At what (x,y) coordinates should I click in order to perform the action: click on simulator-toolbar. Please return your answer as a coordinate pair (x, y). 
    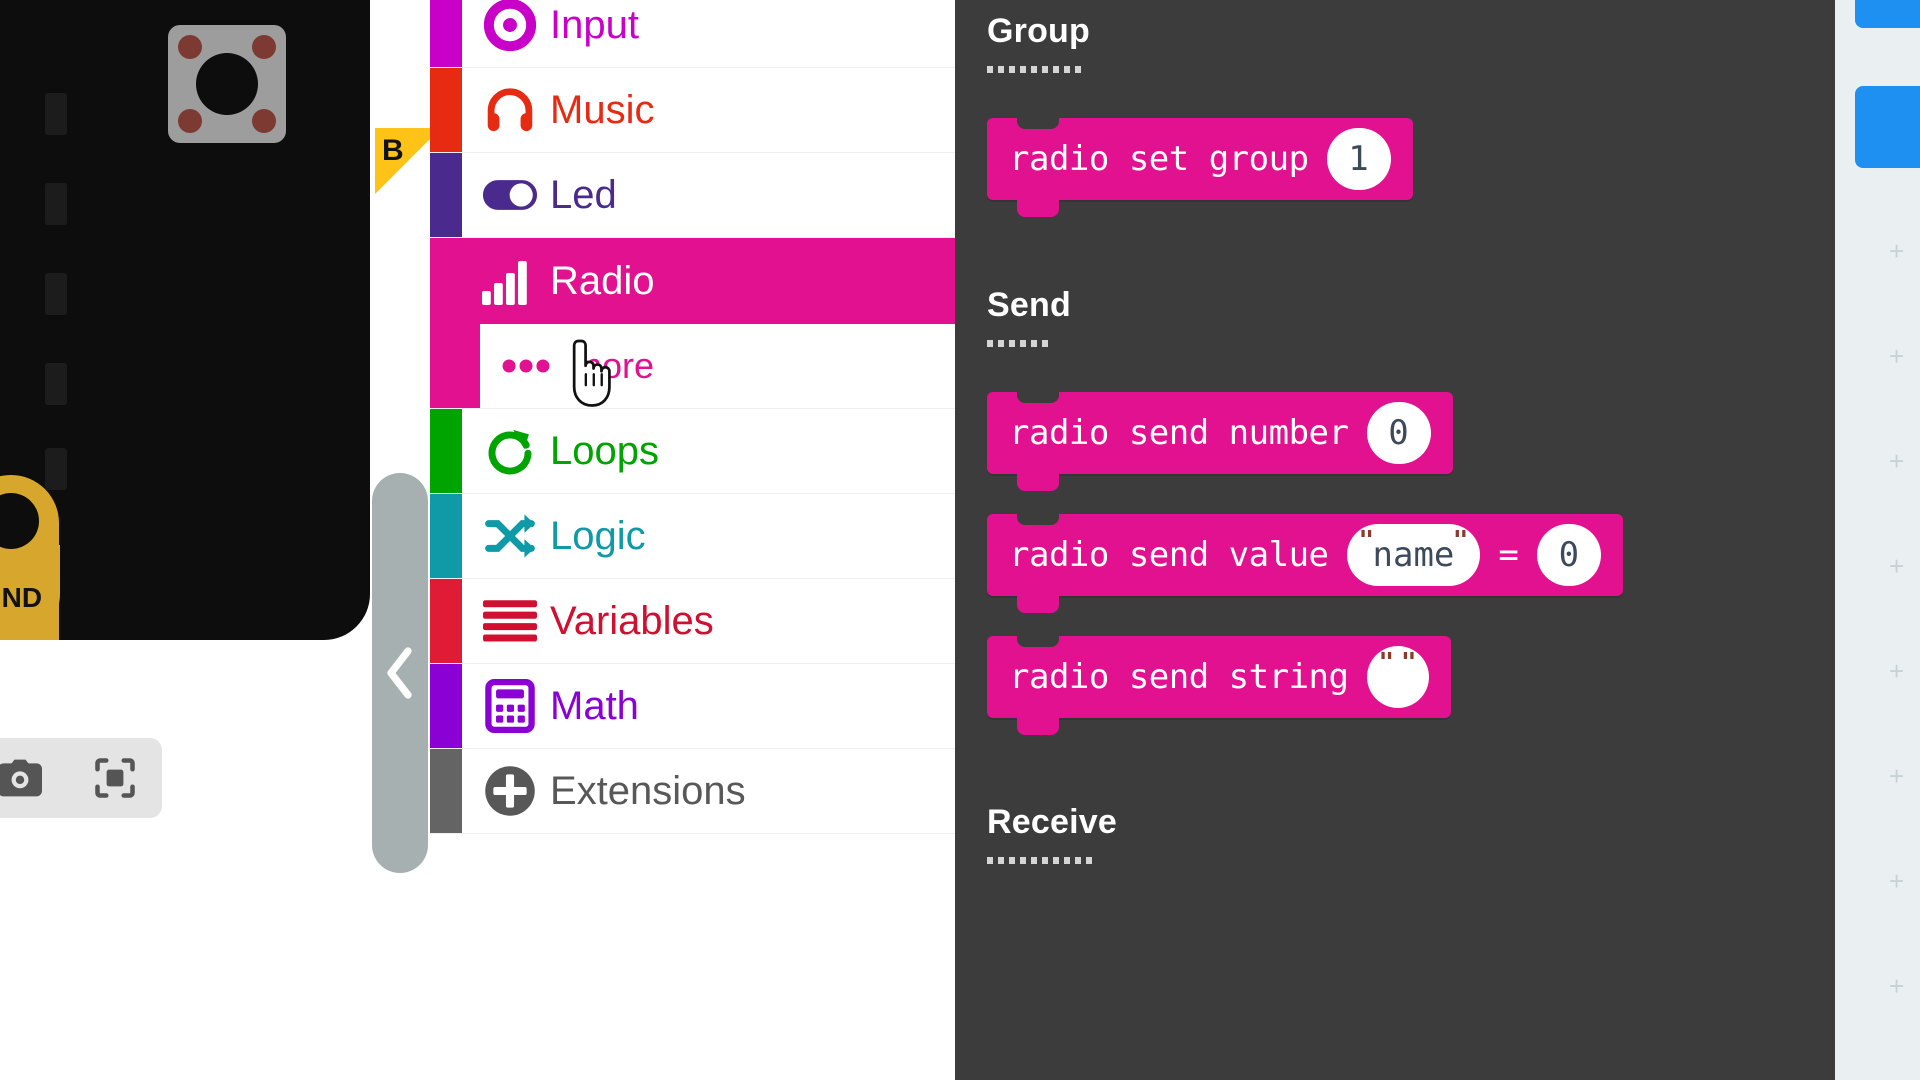
    Looking at the image, I should click on (81, 778).